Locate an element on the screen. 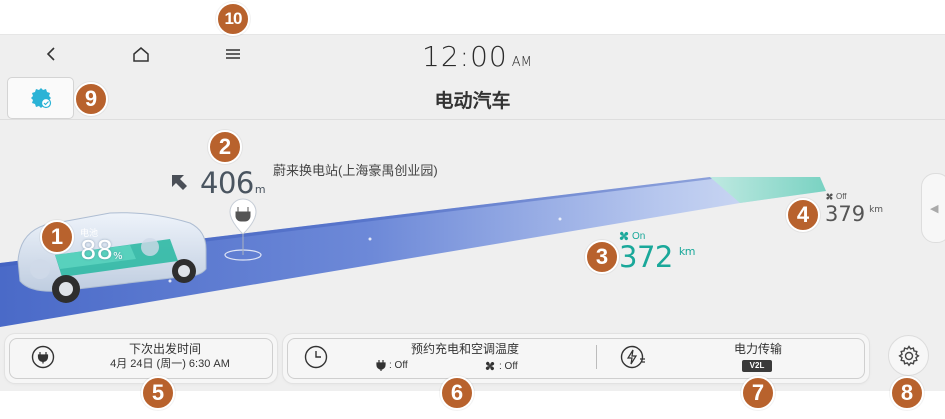  range-ac-off-unit: km is located at coordinates (876, 210).